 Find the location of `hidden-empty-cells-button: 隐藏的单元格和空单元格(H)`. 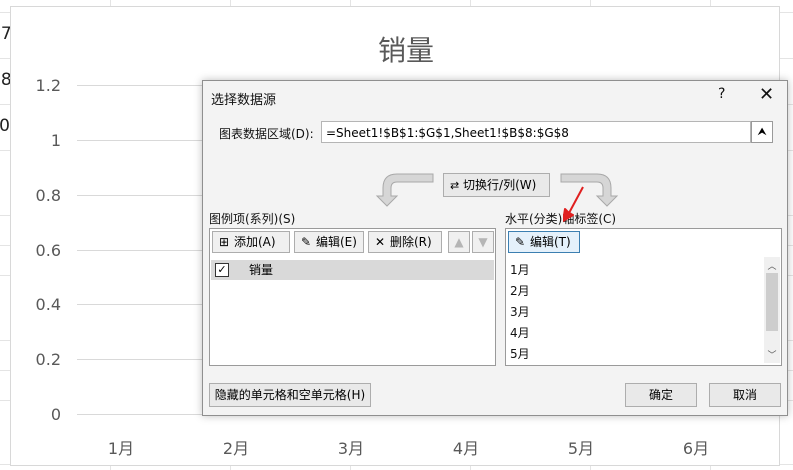

hidden-empty-cells-button: 隐藏的单元格和空单元格(H) is located at coordinates (290, 395).